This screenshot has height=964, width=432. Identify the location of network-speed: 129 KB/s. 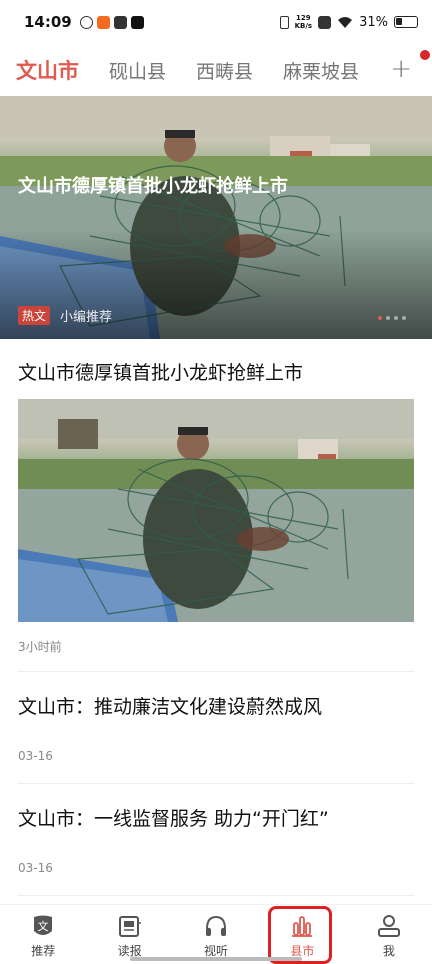
(303, 22).